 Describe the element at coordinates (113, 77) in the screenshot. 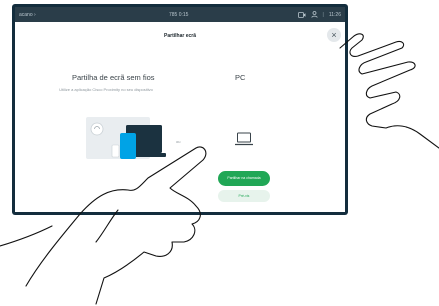

I see `wireless-share-heading: Partilha de ecrã sem fios` at that location.